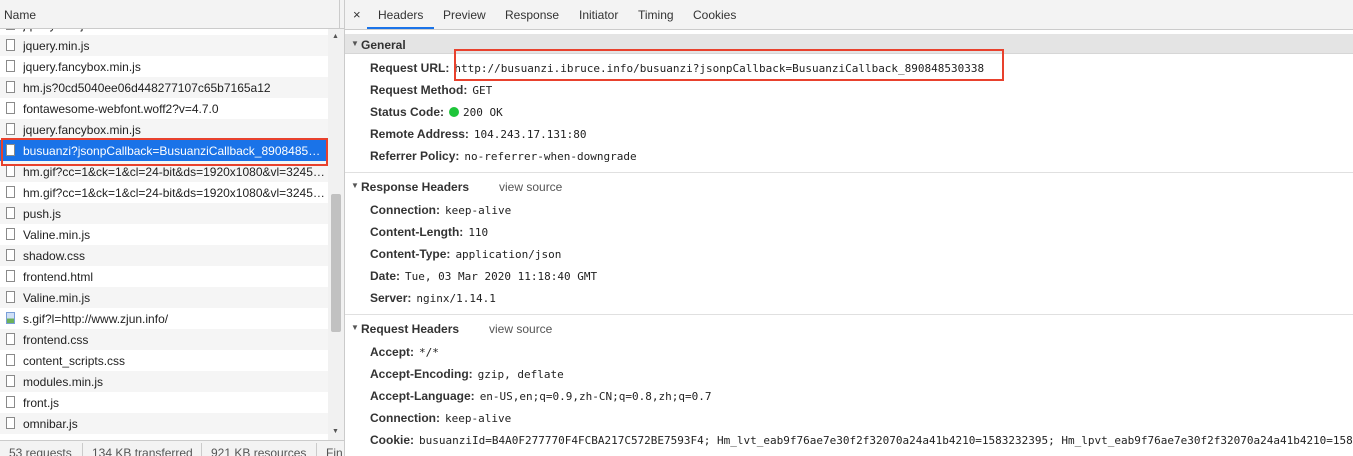 The width and height of the screenshot is (1353, 456). What do you see at coordinates (63, 382) in the screenshot?
I see `request-name: modules.min.js` at bounding box center [63, 382].